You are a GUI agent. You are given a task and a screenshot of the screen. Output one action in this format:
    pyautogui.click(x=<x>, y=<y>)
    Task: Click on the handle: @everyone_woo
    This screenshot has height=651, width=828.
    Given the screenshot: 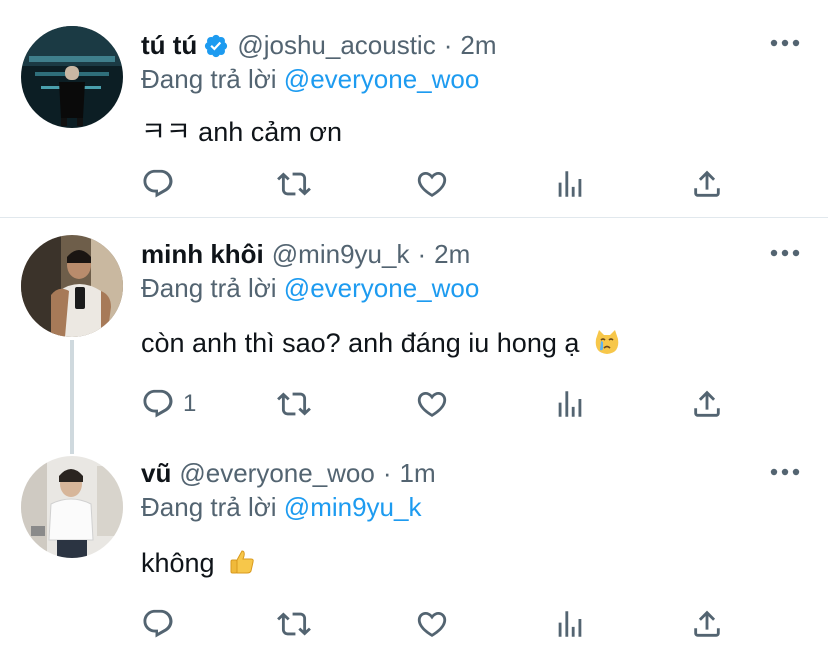 What is the action you would take?
    pyautogui.click(x=277, y=473)
    